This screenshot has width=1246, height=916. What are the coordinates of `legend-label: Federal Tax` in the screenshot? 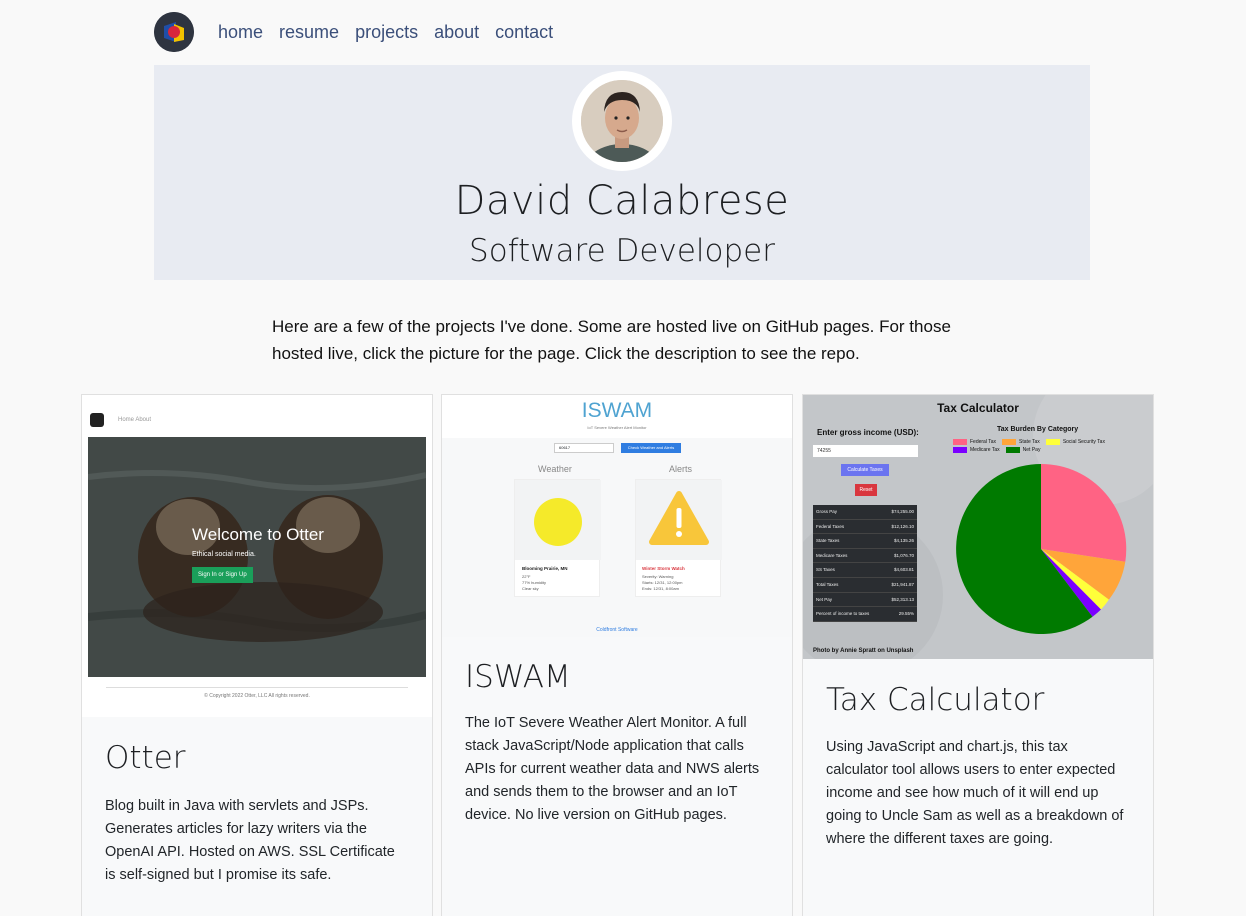 It's located at (983, 442).